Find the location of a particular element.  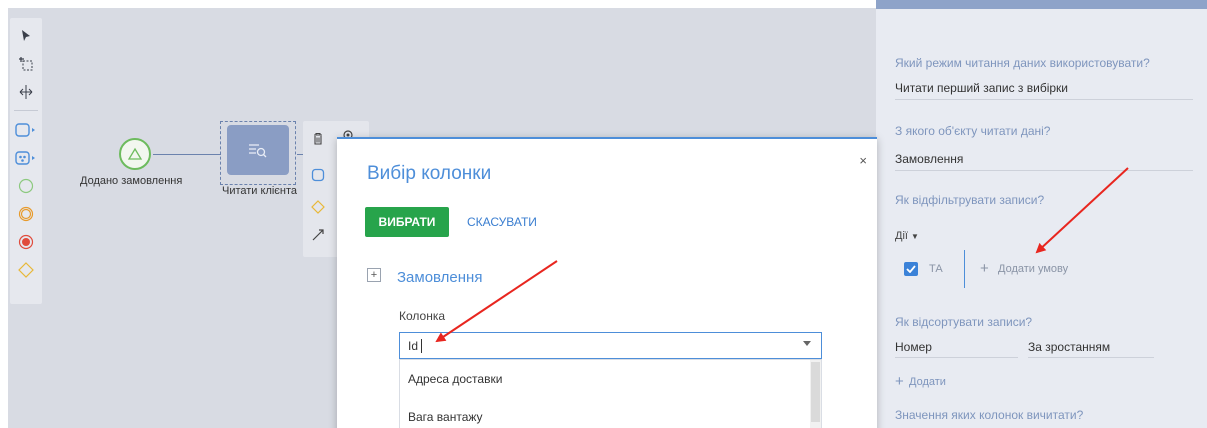

append-task-icon is located at coordinates (318, 175).